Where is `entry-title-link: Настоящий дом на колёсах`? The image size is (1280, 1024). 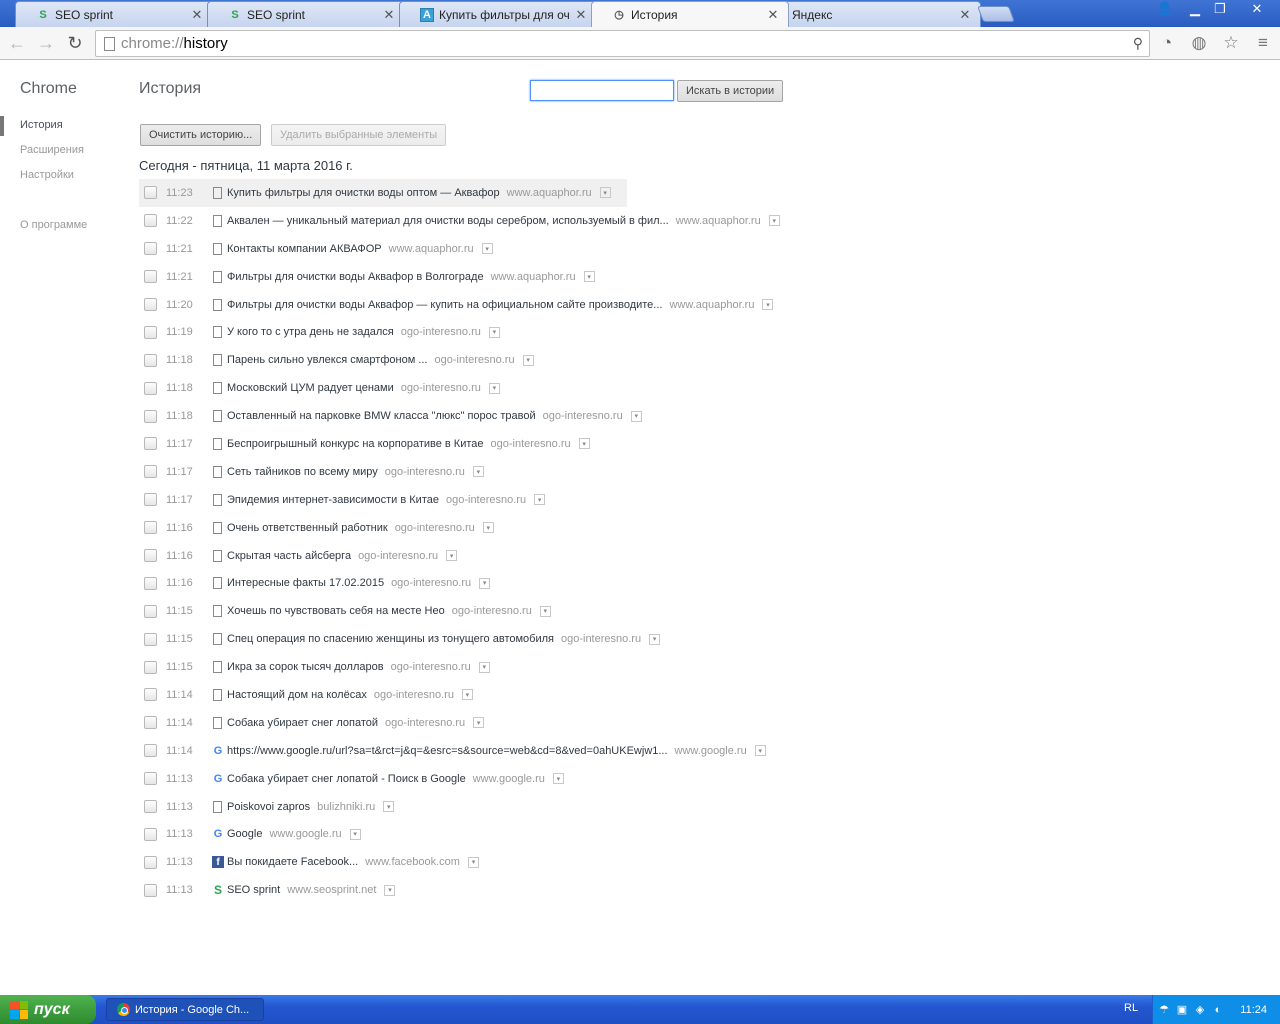
entry-title-link: Настоящий дом на колёсах is located at coordinates (297, 695).